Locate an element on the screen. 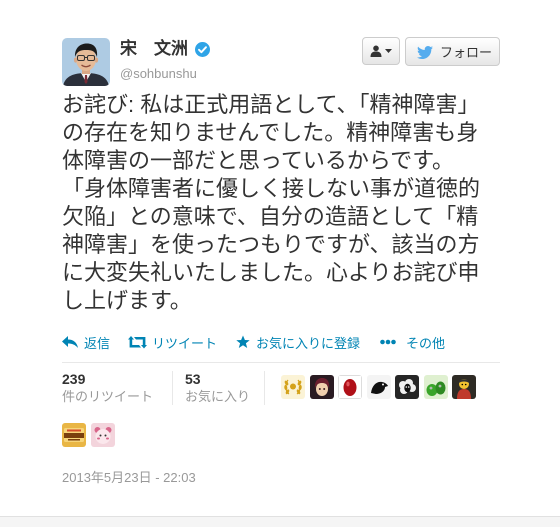 The image size is (560, 527). more-dots-icon is located at coordinates (388, 342).